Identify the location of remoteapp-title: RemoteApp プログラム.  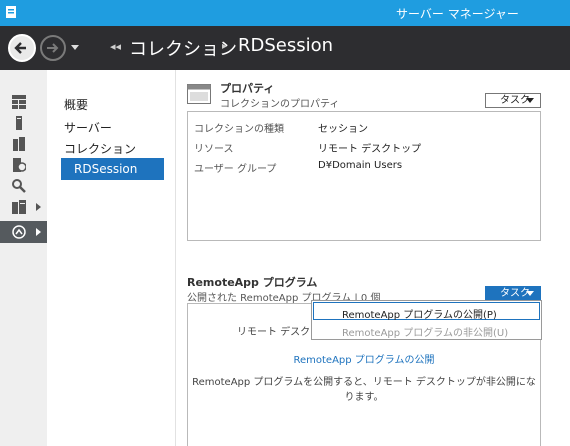
(252, 282).